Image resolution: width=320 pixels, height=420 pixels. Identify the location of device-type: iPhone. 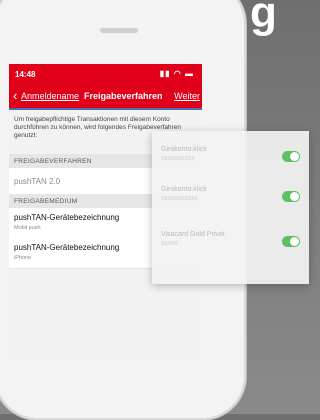
(23, 258).